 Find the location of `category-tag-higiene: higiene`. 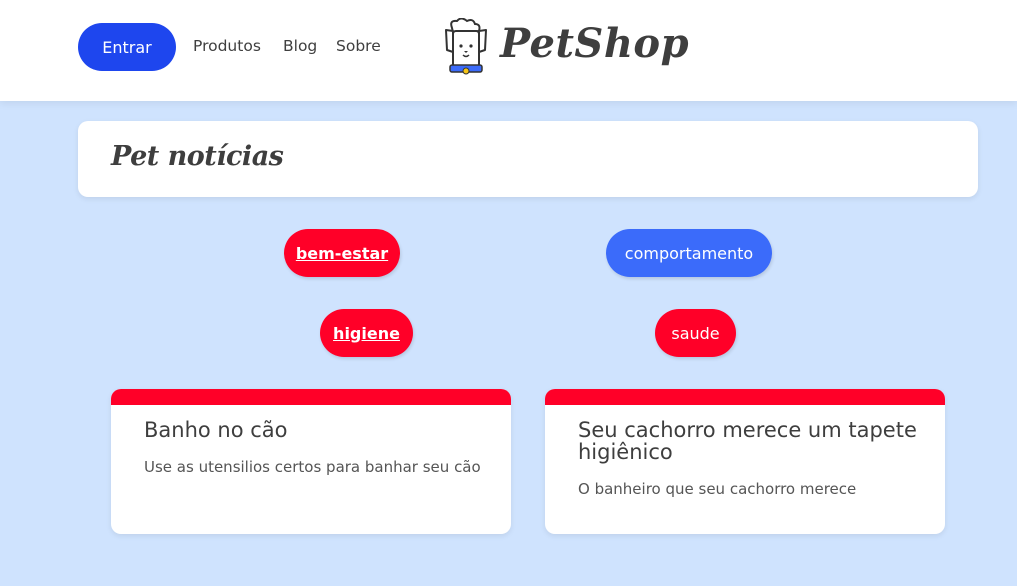

category-tag-higiene: higiene is located at coordinates (366, 333).